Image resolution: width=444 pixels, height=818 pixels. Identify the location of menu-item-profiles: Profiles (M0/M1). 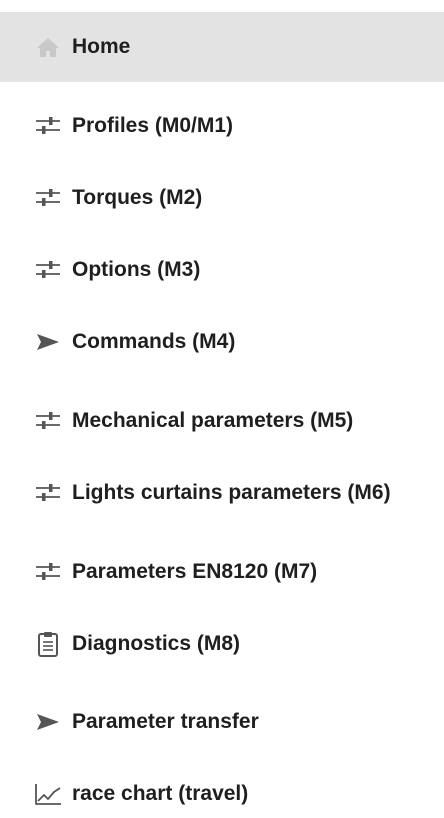
(222, 126).